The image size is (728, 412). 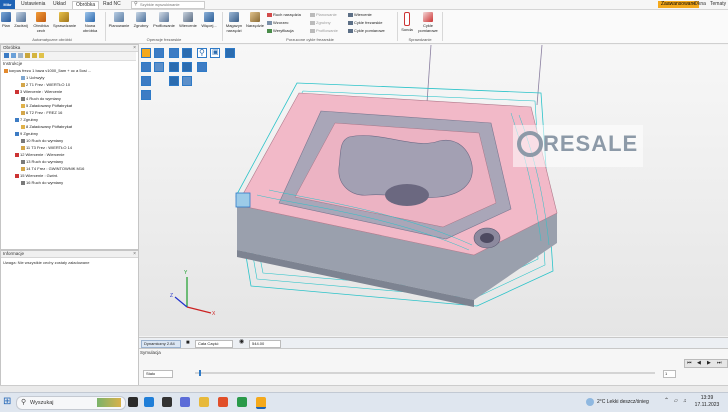 What do you see at coordinates (41, 112) in the screenshot?
I see `tree-item: 6 T2 Frez : FREZ 16` at bounding box center [41, 112].